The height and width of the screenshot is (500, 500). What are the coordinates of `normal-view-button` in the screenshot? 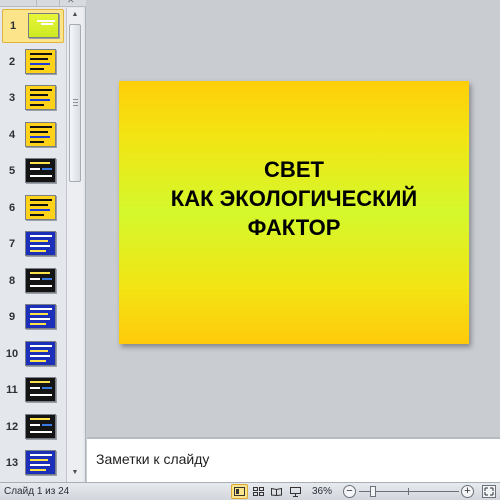 It's located at (239, 491).